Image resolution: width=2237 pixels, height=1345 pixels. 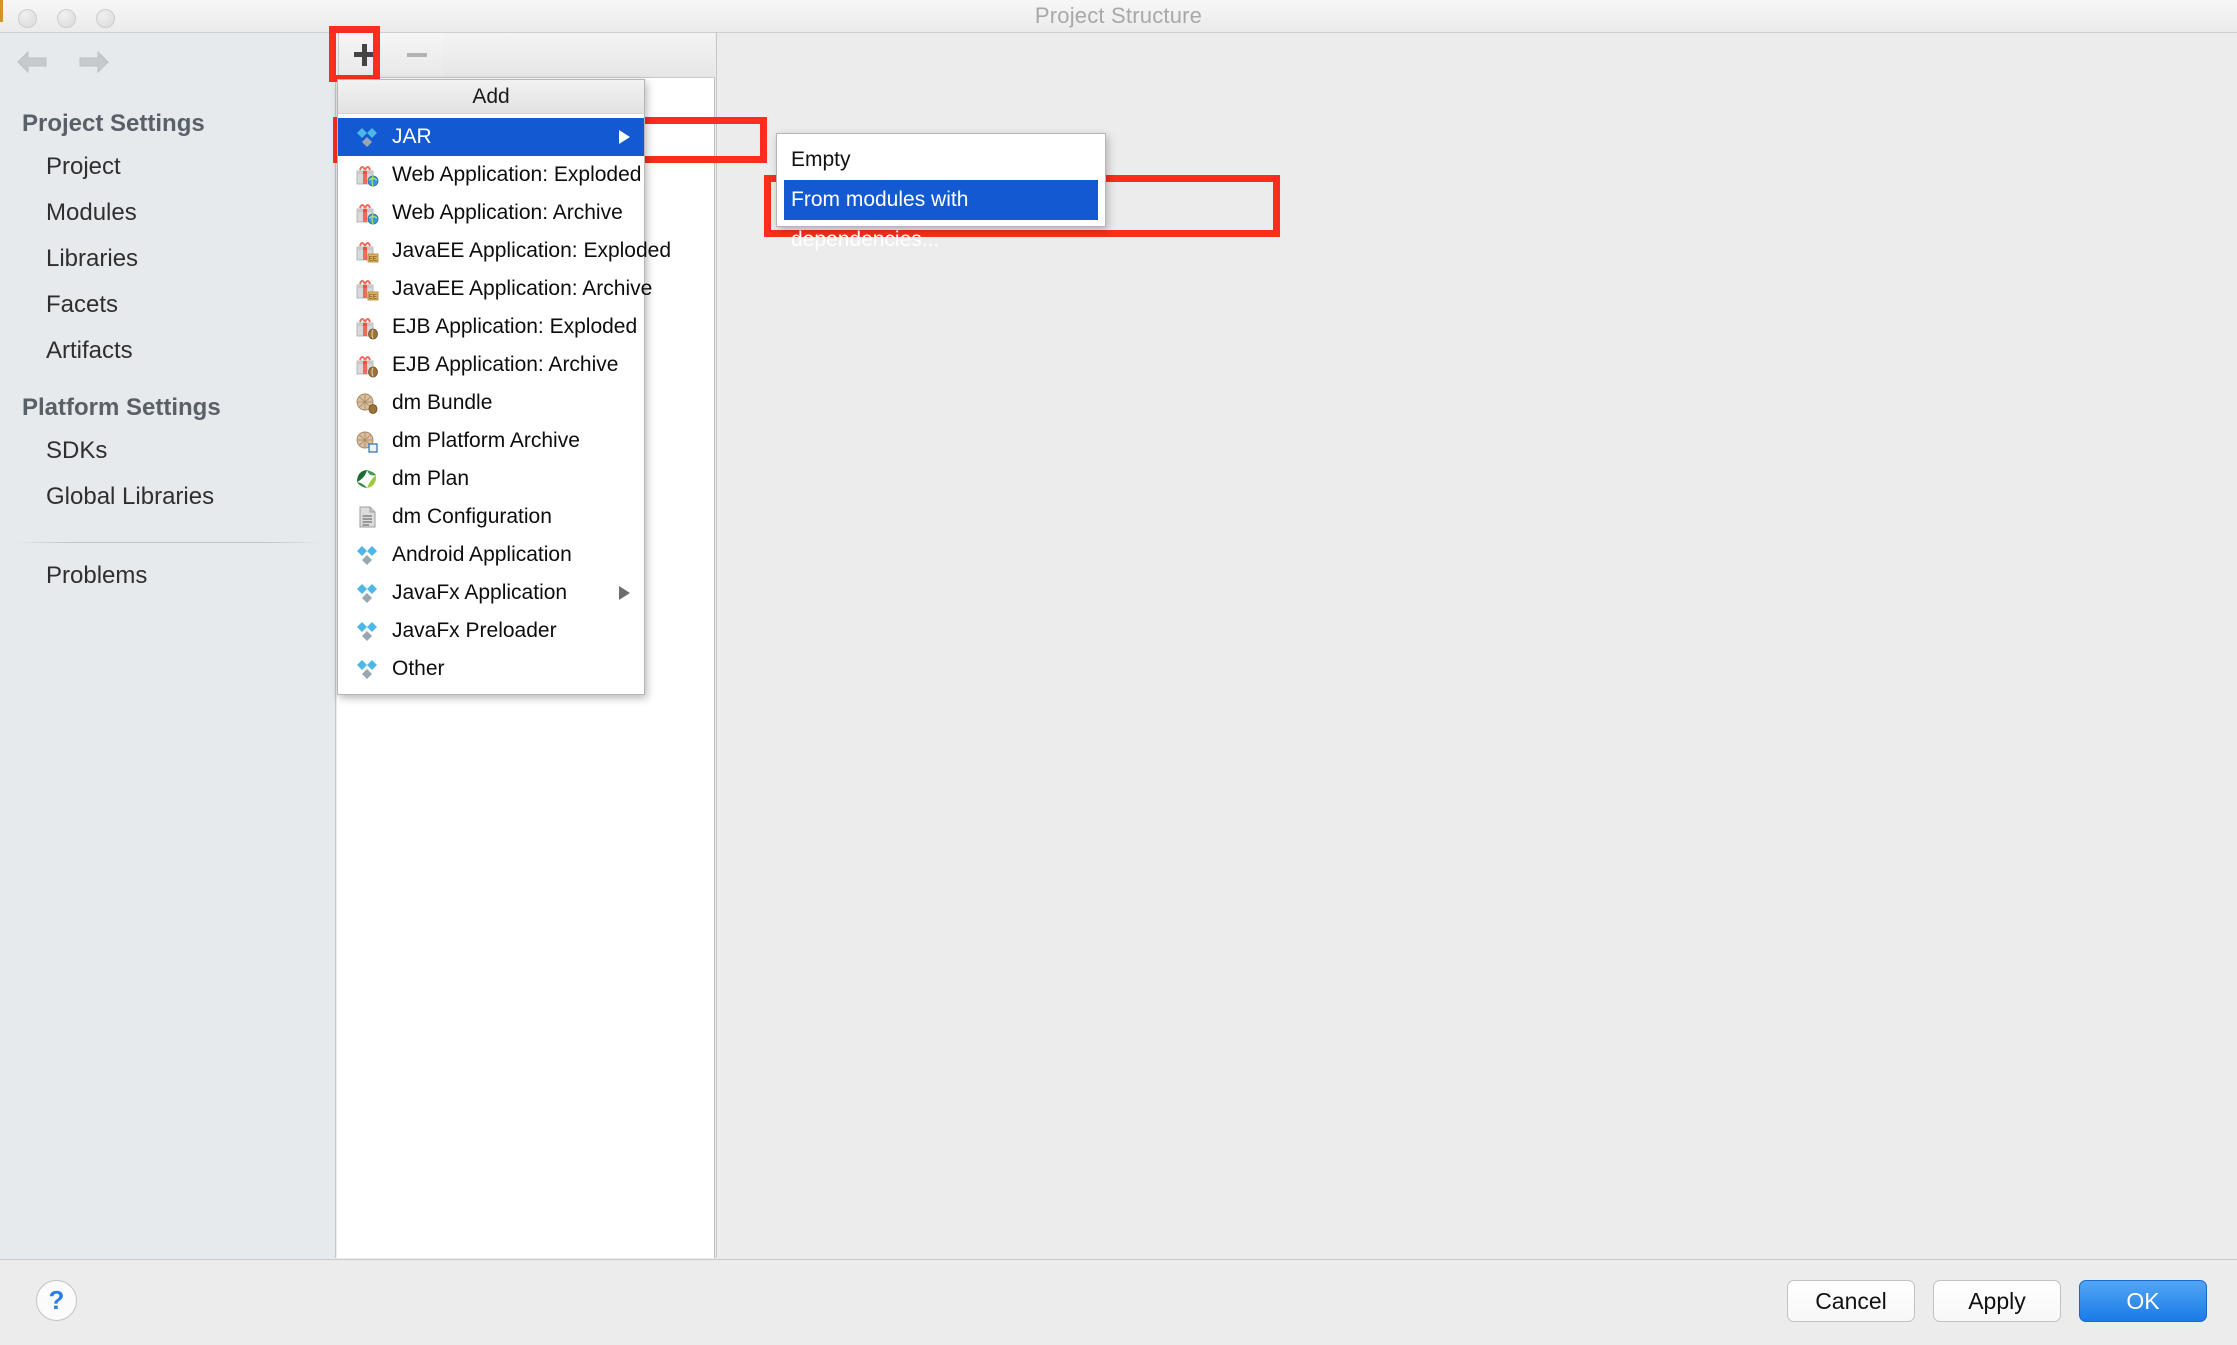 I want to click on menu-item-label: EJB Application: Exploded, so click(x=515, y=326).